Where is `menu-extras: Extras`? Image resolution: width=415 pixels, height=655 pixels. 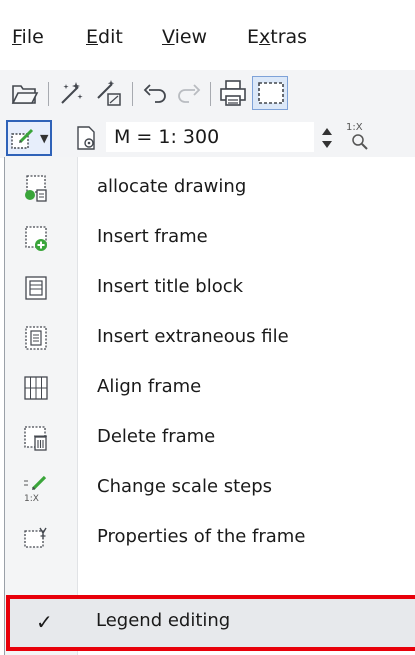
menu-extras: Extras is located at coordinates (277, 37).